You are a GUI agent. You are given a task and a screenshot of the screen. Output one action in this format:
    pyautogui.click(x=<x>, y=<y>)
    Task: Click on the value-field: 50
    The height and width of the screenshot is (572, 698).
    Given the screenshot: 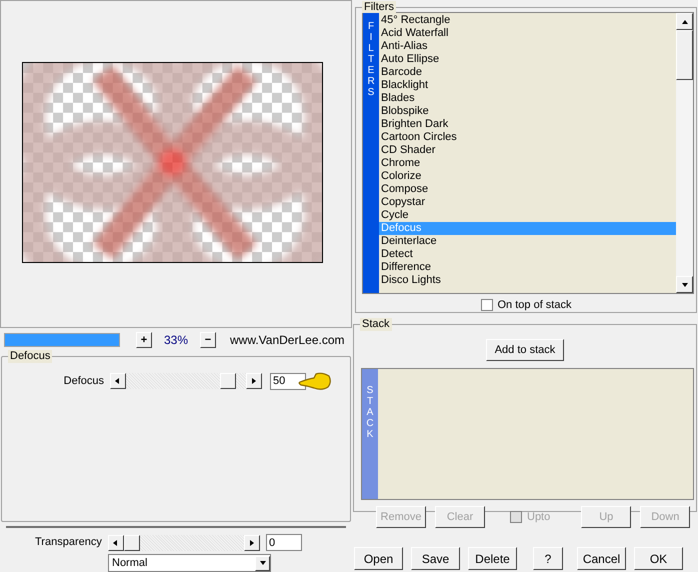 What is the action you would take?
    pyautogui.click(x=288, y=381)
    